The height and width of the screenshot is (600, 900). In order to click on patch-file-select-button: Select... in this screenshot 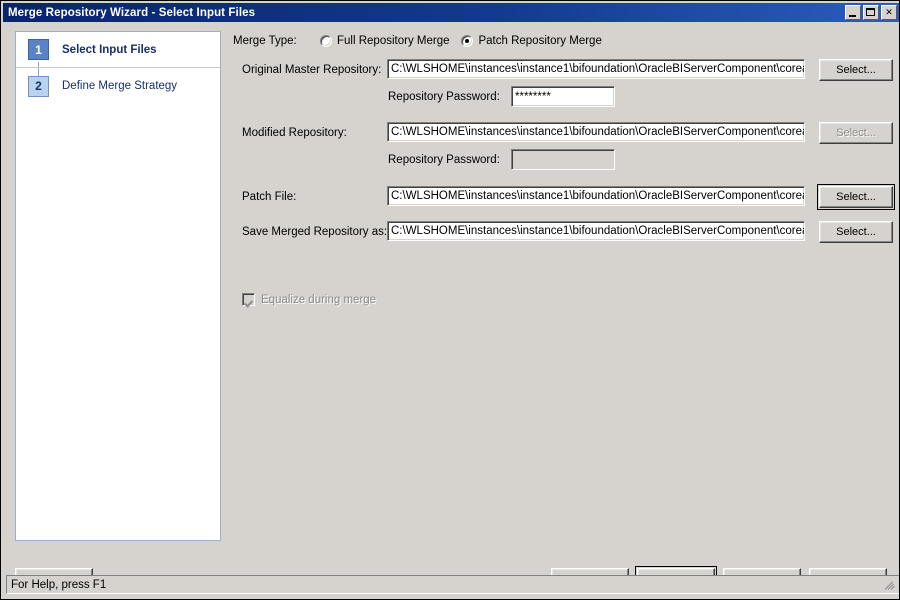, I will do `click(856, 197)`.